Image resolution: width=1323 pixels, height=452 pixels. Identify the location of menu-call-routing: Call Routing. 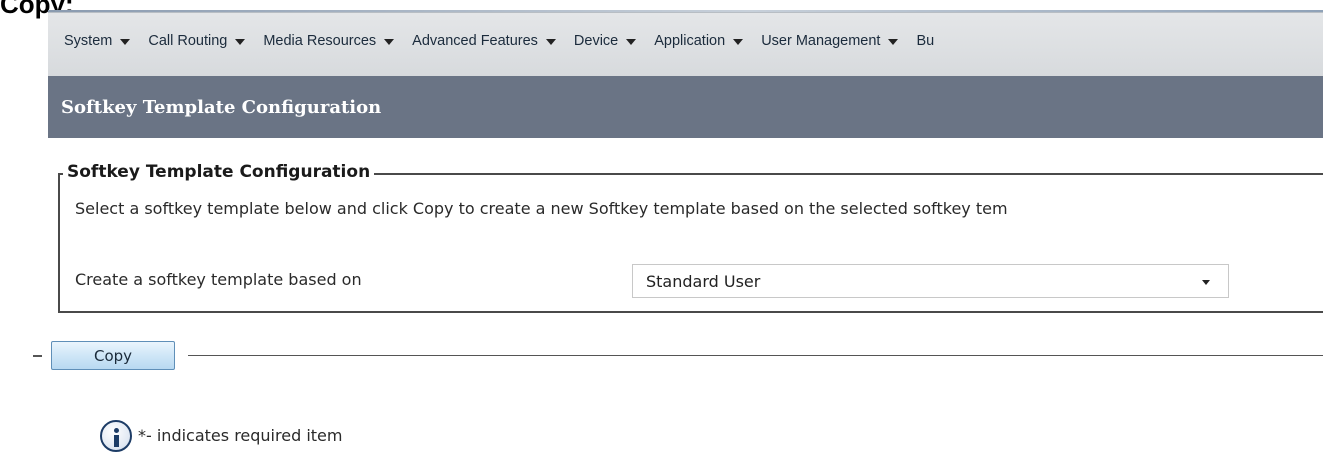
(197, 41).